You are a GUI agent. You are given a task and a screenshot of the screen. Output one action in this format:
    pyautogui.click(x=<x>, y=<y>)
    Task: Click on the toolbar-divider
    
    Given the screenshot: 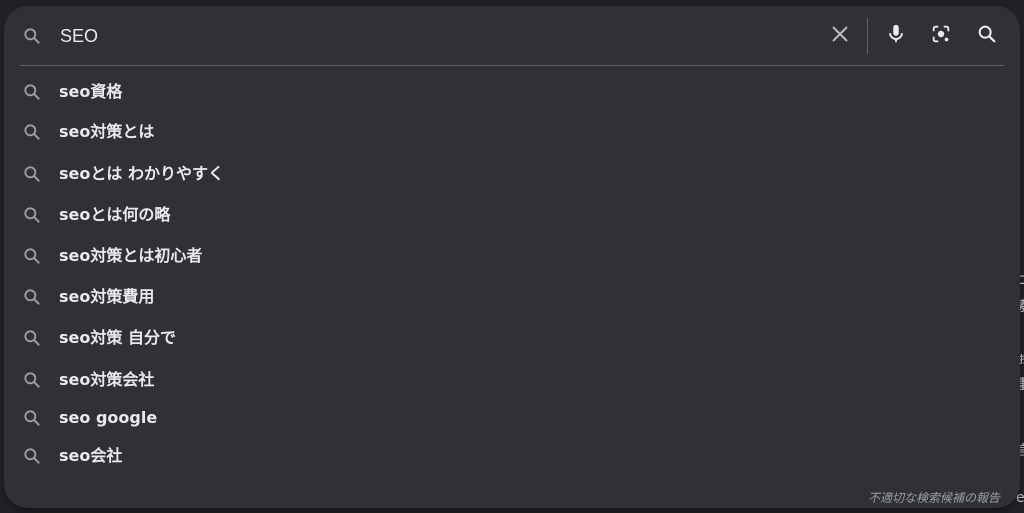 What is the action you would take?
    pyautogui.click(x=867, y=36)
    